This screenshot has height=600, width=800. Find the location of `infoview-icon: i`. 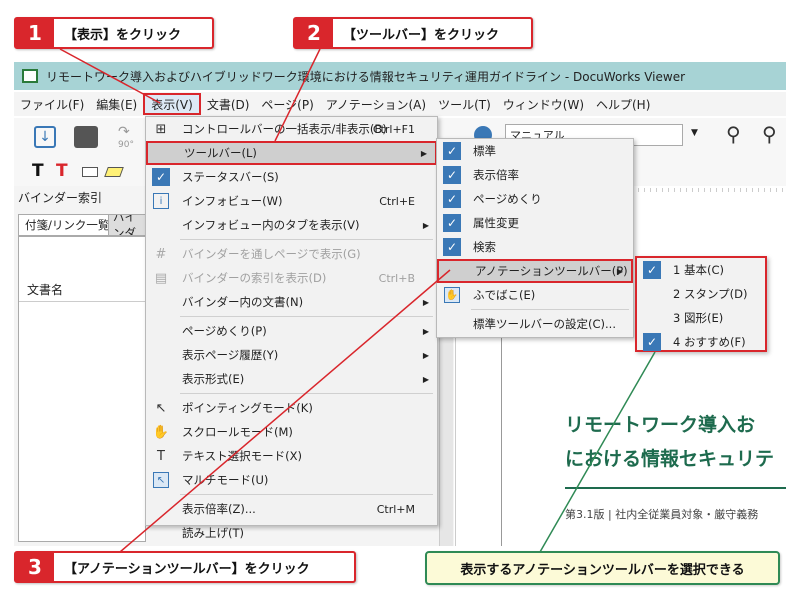

infoview-icon: i is located at coordinates (161, 201).